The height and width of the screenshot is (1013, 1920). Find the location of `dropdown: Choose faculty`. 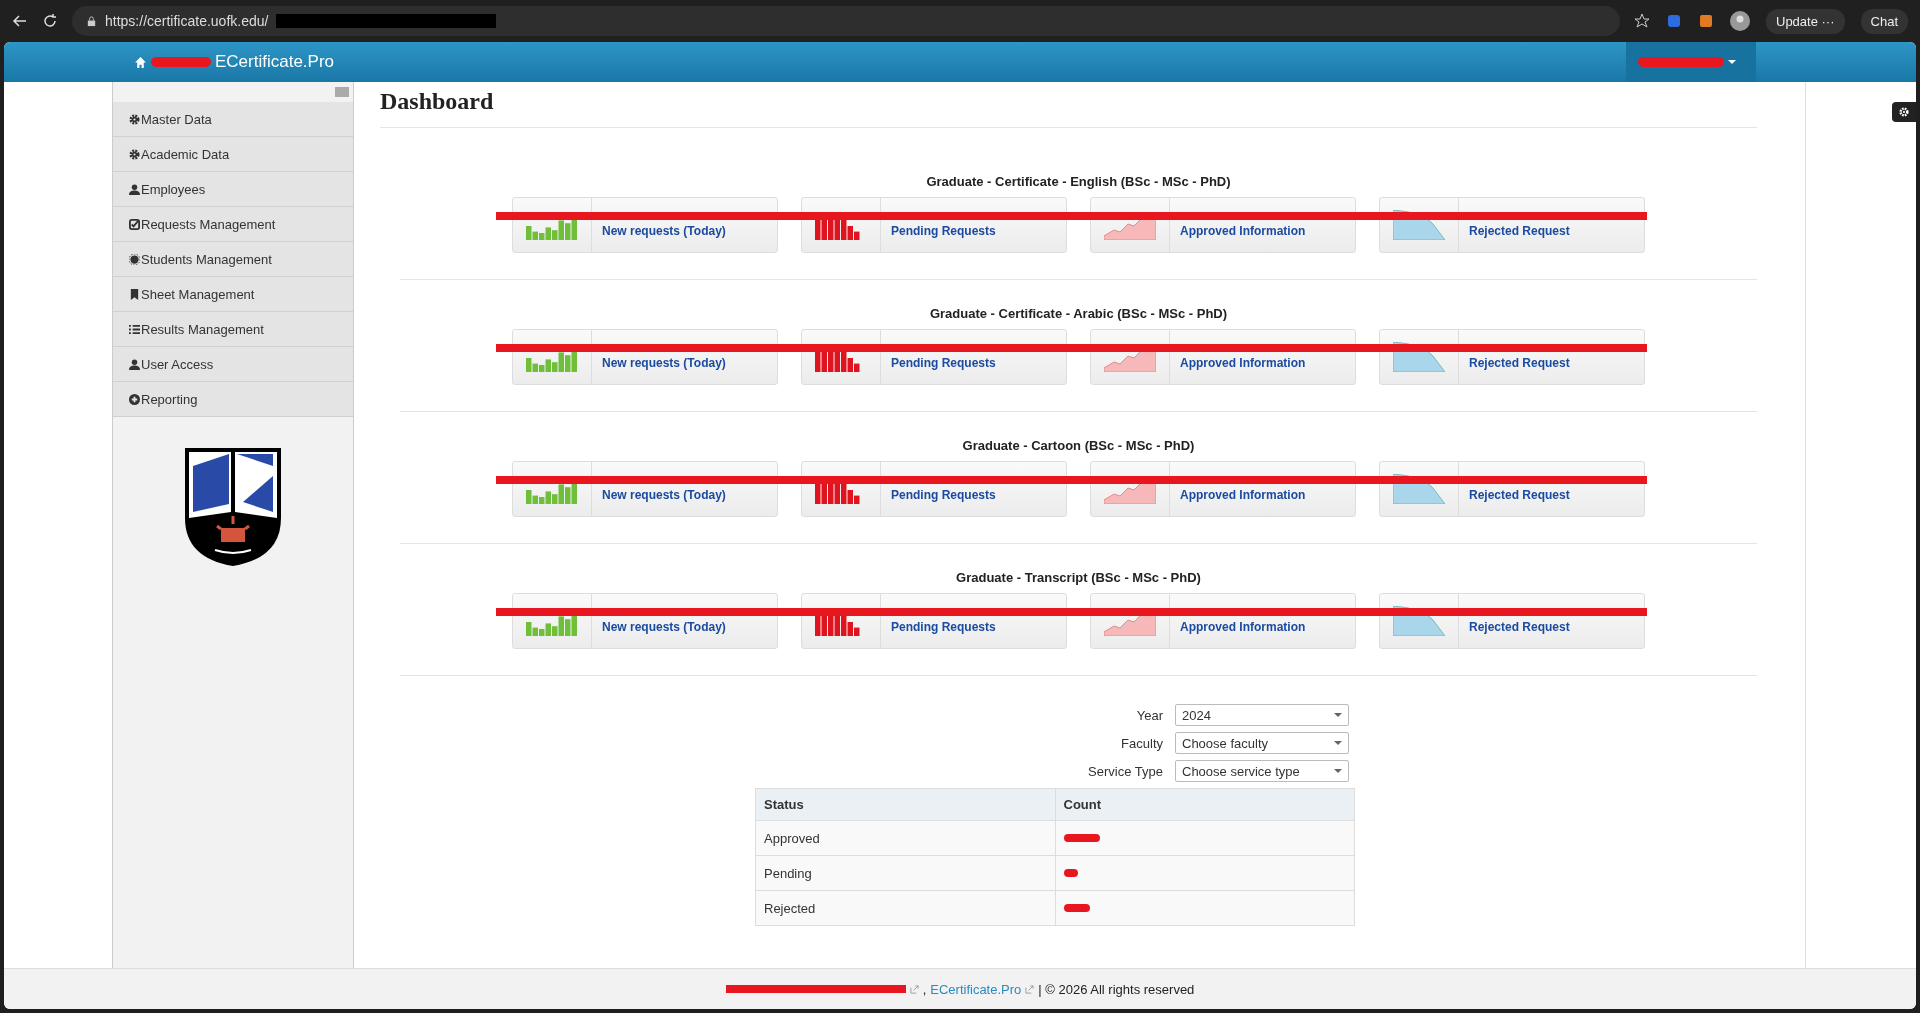

dropdown: Choose faculty is located at coordinates (1262, 743).